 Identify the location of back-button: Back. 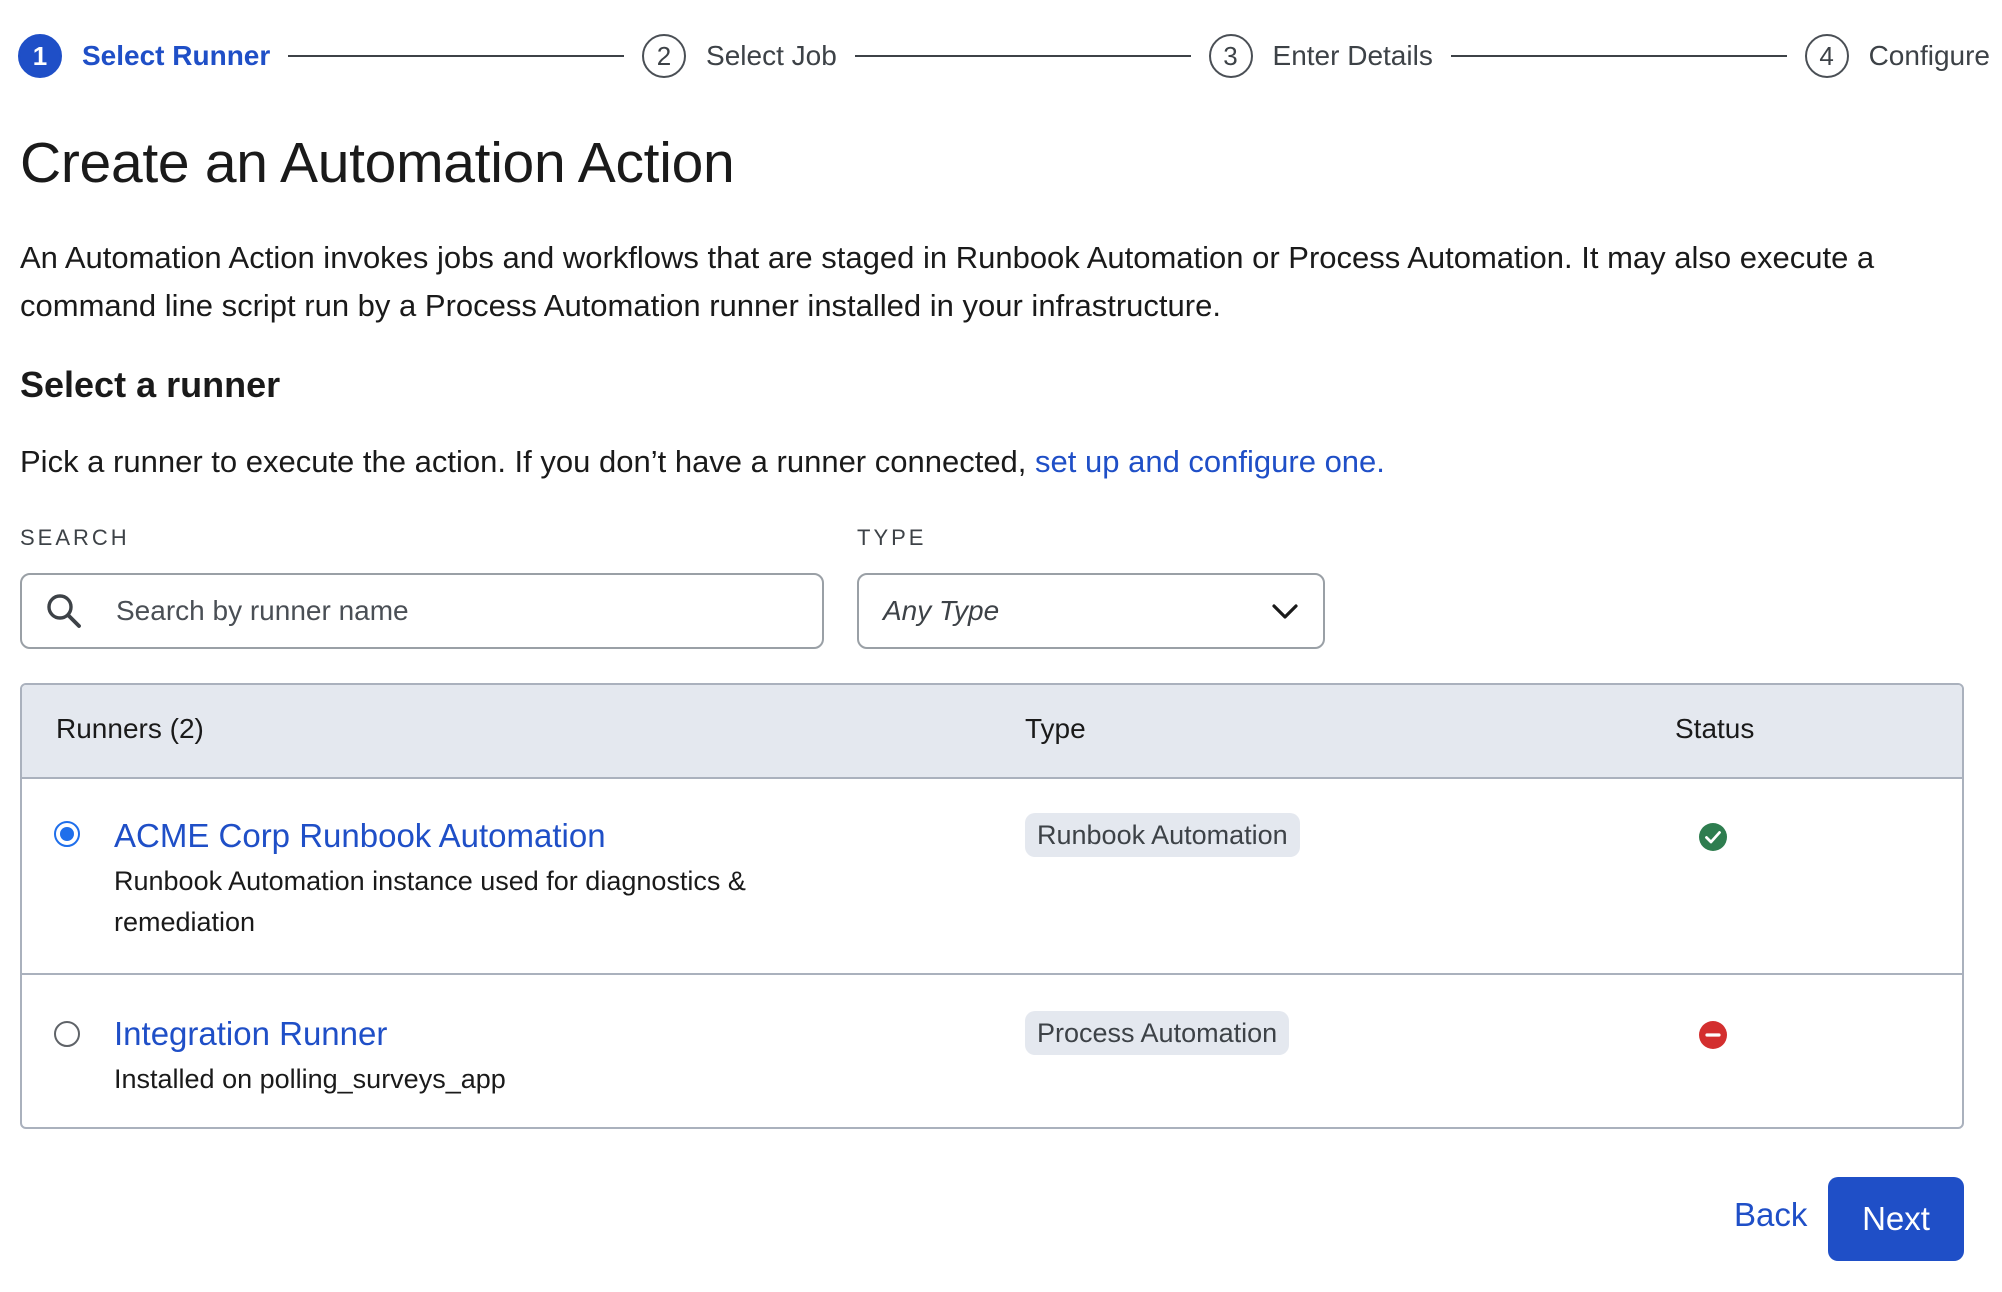
(1770, 1215).